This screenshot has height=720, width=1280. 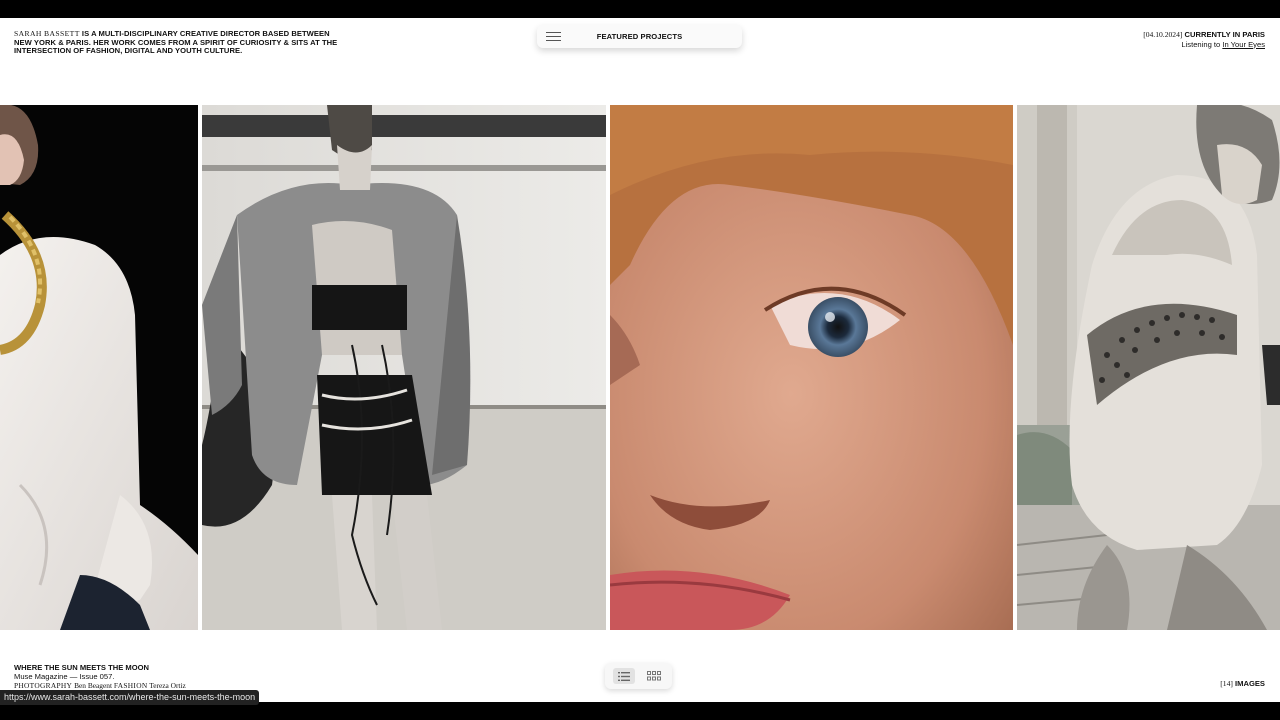 What do you see at coordinates (1243, 44) in the screenshot?
I see `song-link: In Your Eyes` at bounding box center [1243, 44].